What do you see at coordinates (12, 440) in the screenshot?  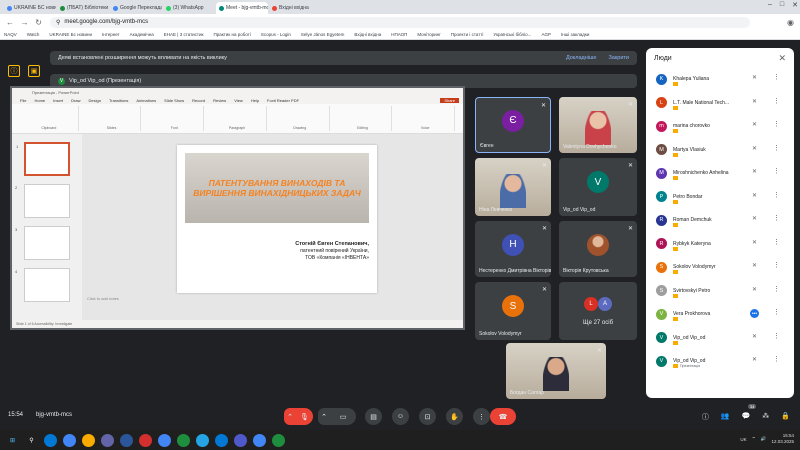 I see `windows-start-icon: ⊞` at bounding box center [12, 440].